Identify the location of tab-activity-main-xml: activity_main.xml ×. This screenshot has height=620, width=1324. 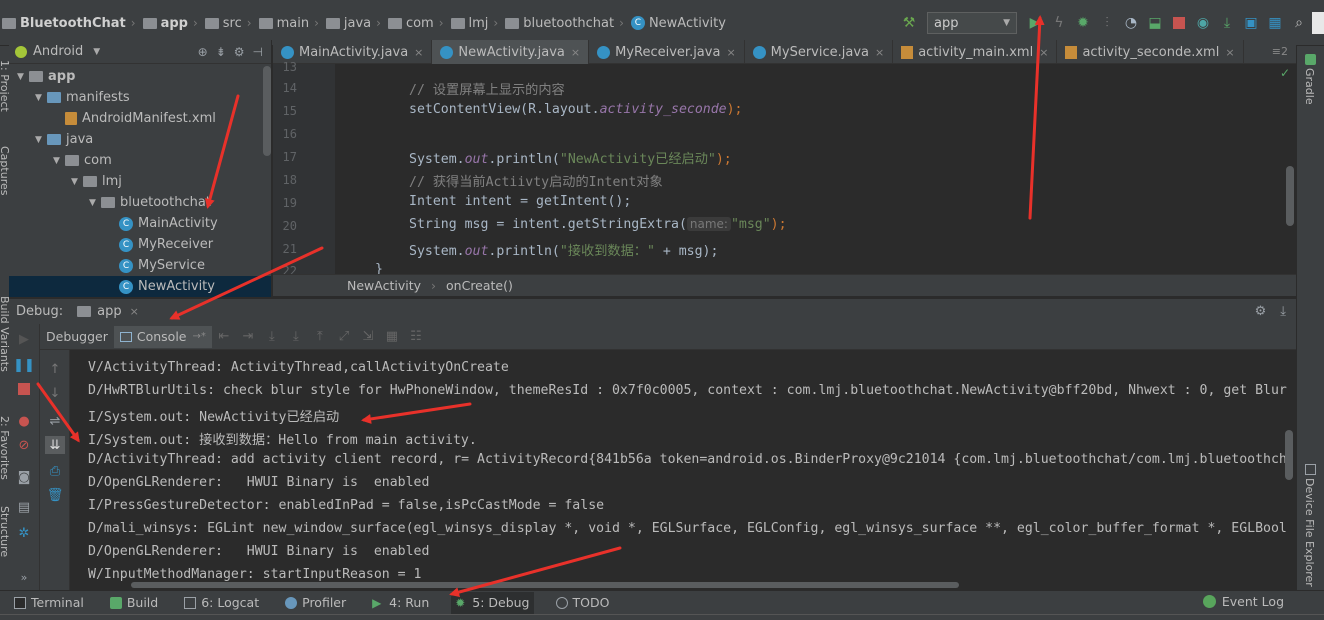
(975, 52).